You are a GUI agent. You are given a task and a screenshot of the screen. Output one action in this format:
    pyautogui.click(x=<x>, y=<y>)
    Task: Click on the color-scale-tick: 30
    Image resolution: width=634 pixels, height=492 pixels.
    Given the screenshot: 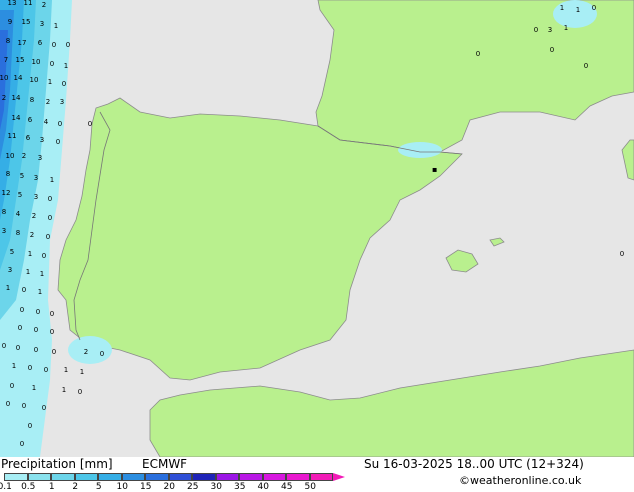 What is the action you would take?
    pyautogui.click(x=216, y=487)
    